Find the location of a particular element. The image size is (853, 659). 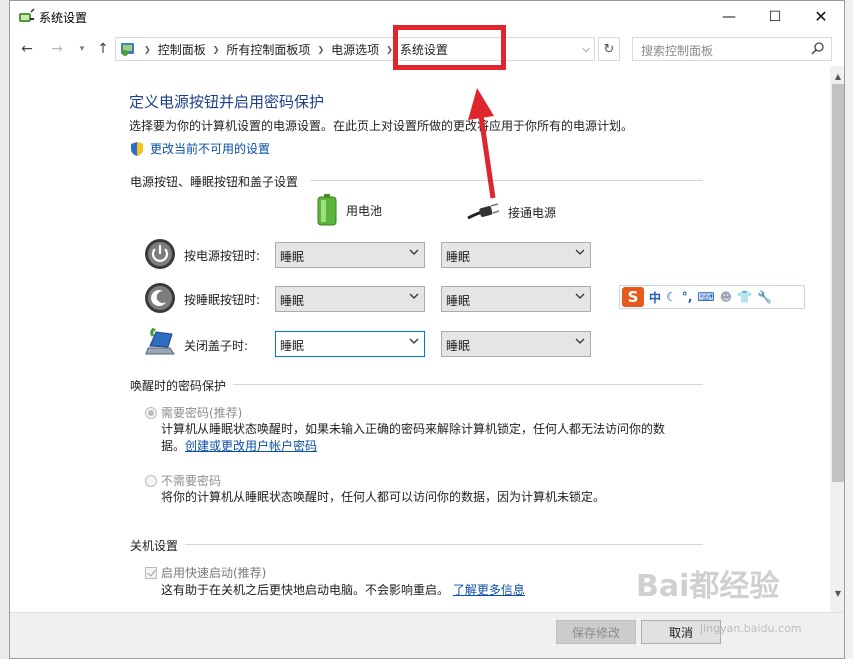

require-password-desc-line2: 据。创建或更改用户帐户密码 is located at coordinates (413, 446).